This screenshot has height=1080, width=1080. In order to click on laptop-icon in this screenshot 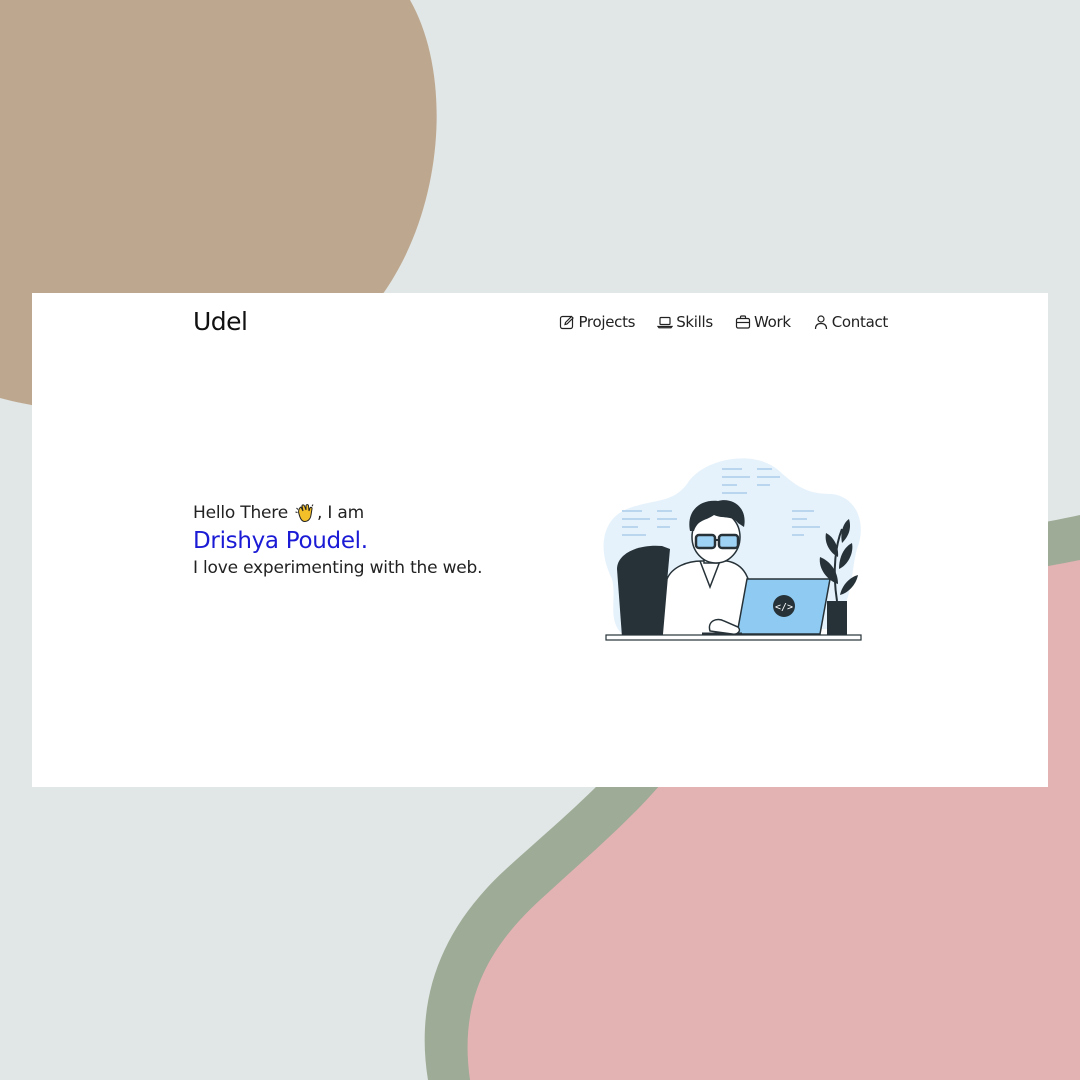, I will do `click(665, 322)`.